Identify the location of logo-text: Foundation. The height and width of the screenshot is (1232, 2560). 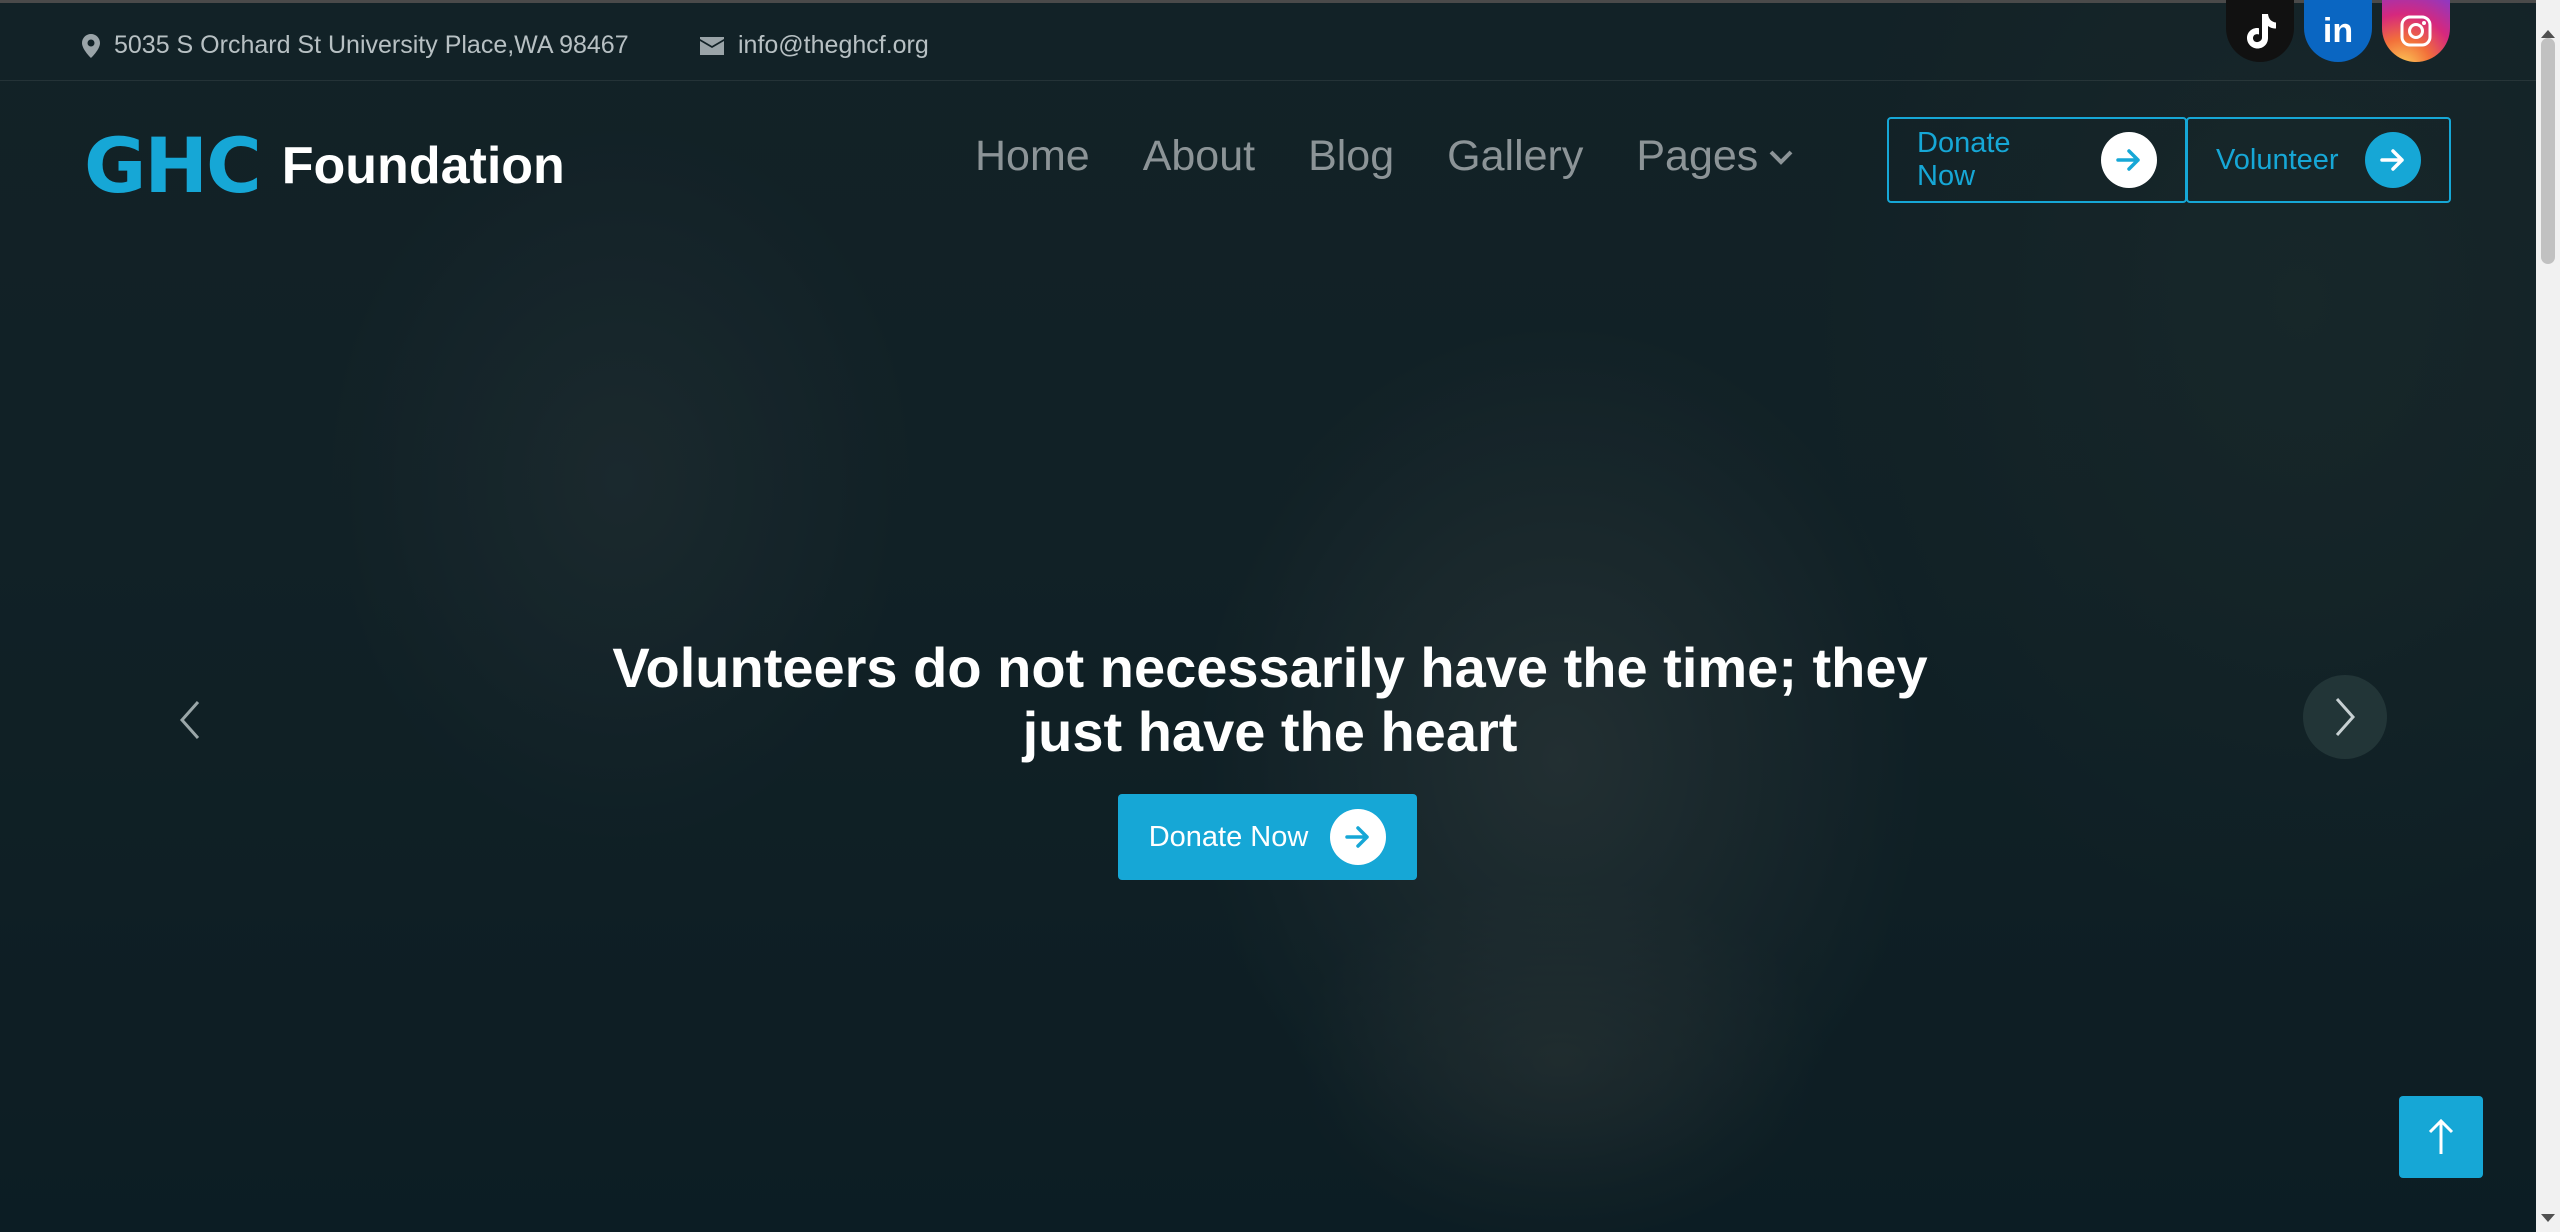
(423, 166).